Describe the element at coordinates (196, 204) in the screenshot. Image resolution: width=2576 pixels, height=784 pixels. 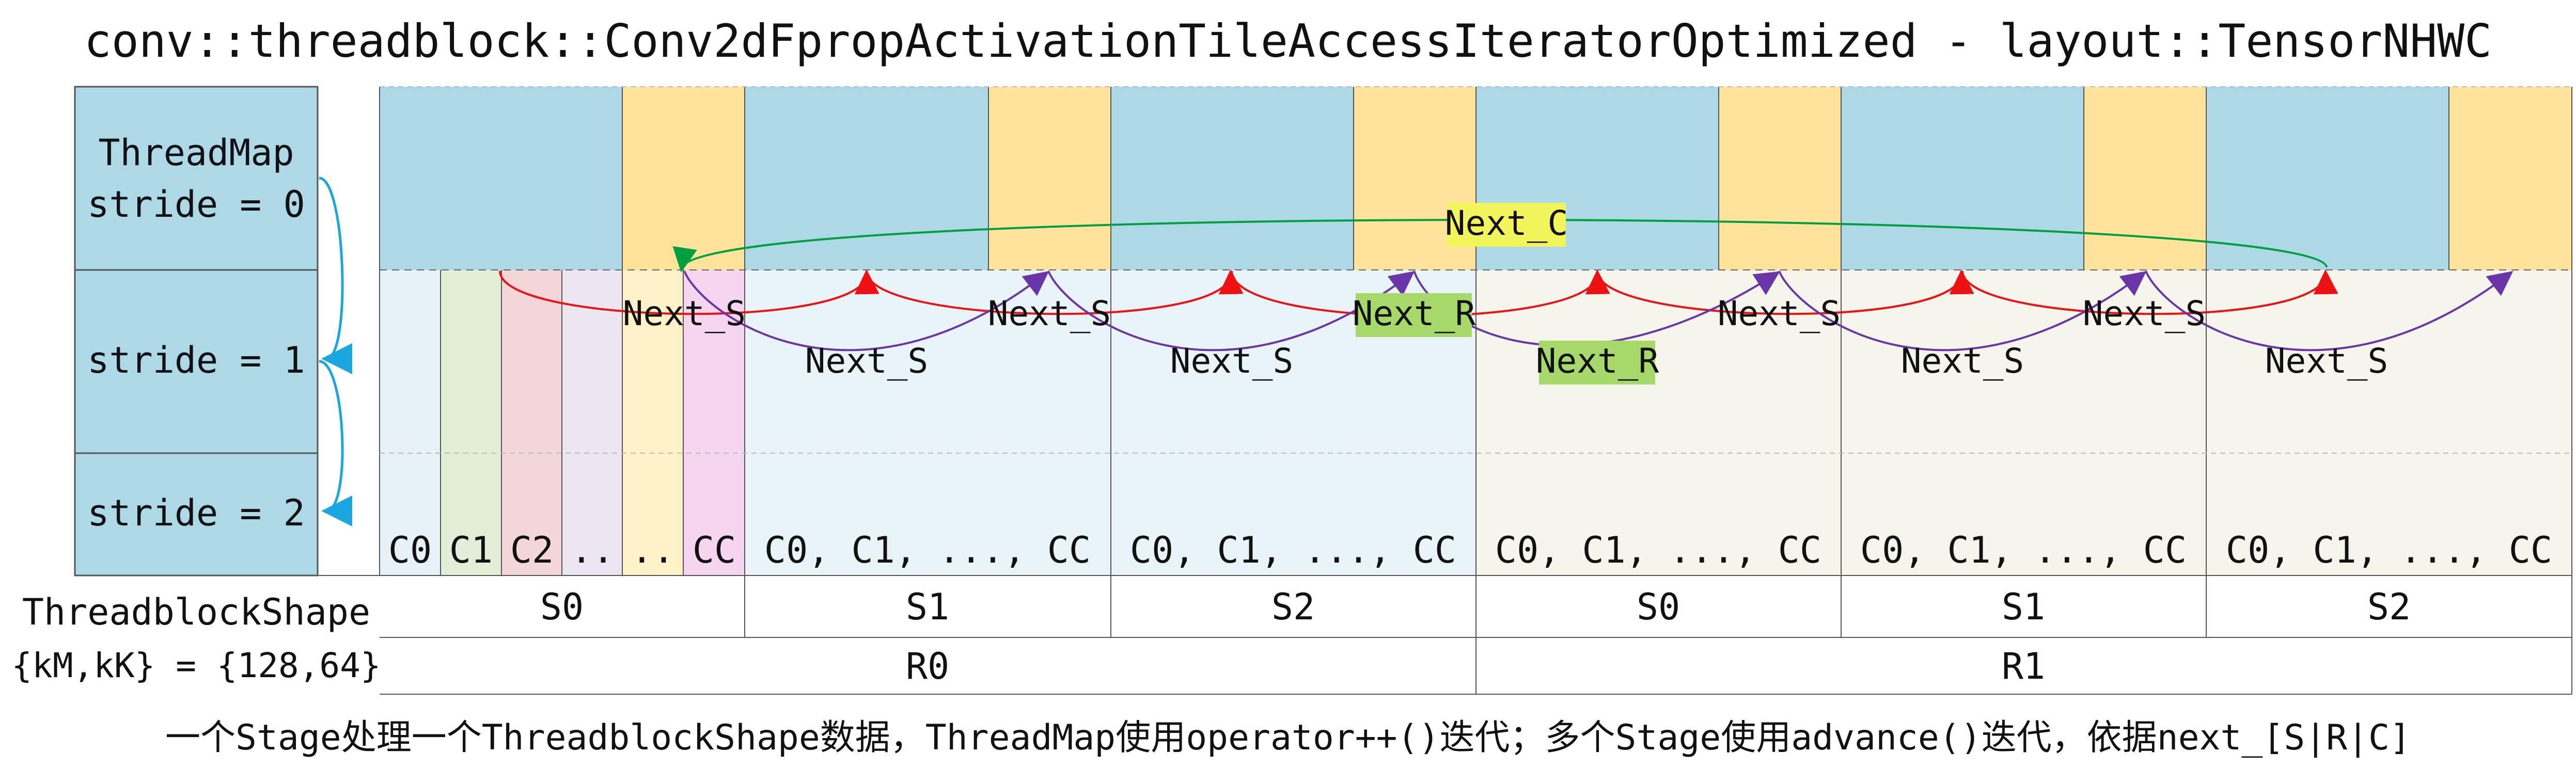
I see `stride-0-label: stride = 0` at that location.